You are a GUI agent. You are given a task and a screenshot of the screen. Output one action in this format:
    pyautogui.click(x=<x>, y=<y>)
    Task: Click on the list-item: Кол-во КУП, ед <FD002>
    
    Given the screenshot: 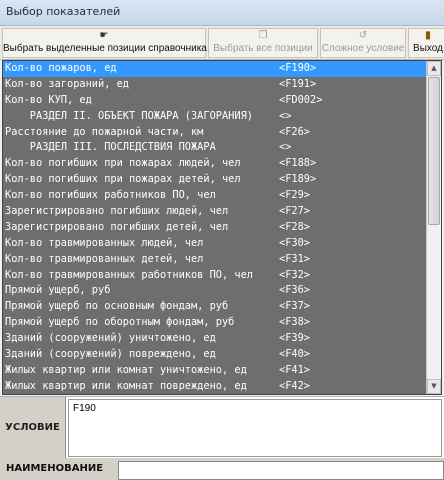 What is the action you would take?
    pyautogui.click(x=215, y=101)
    